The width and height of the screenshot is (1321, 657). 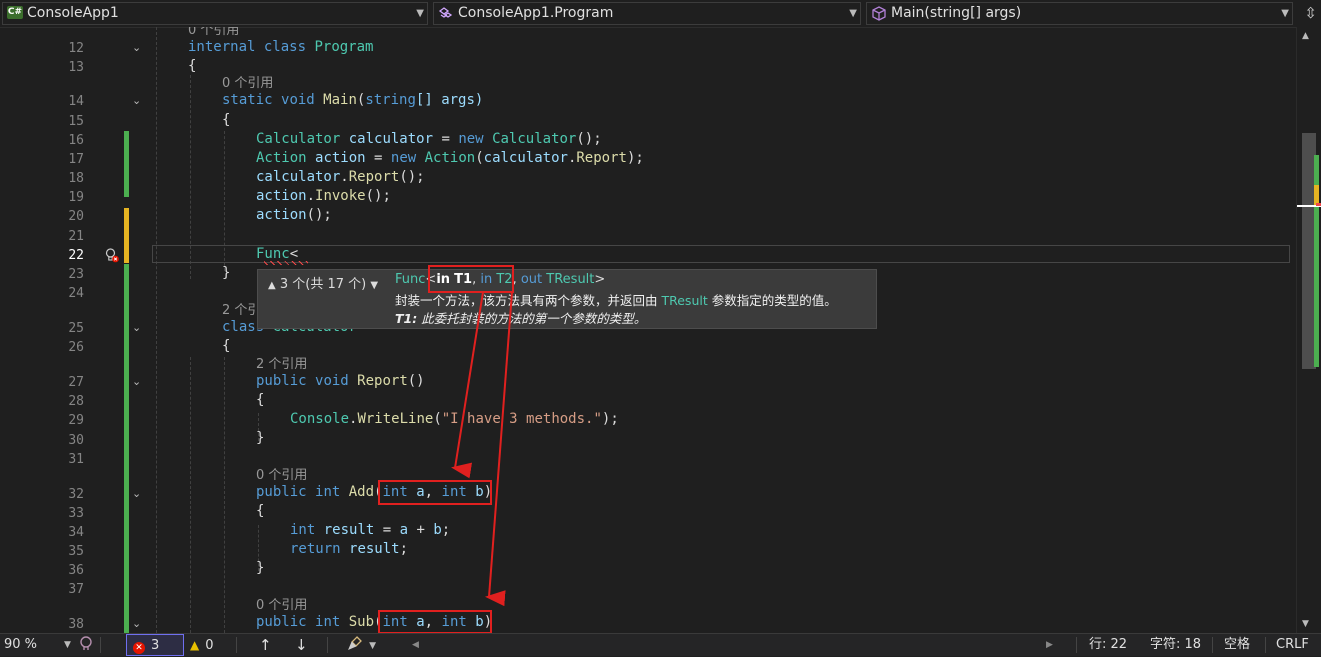 What do you see at coordinates (1175, 645) in the screenshot?
I see `char-indicator: 字符: 18` at bounding box center [1175, 645].